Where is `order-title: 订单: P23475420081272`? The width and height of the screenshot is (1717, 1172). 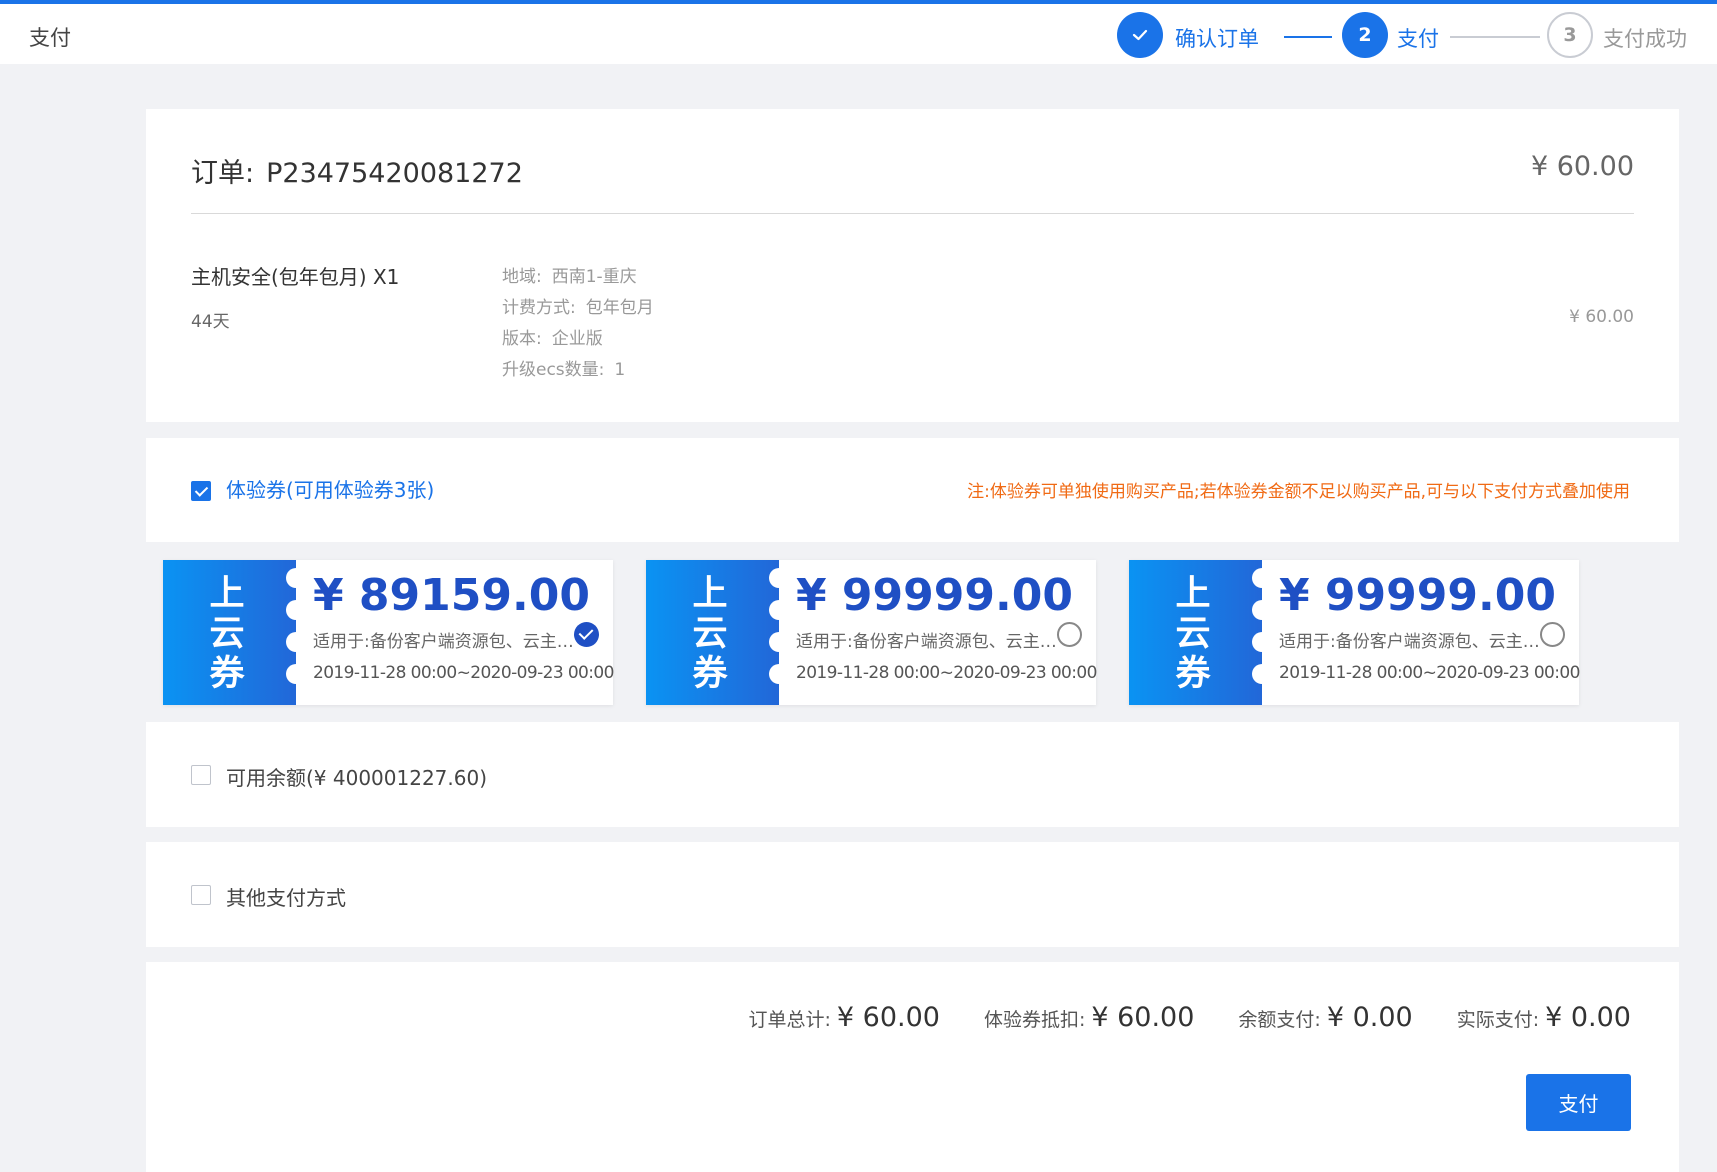
order-title: 订单: P23475420081272 is located at coordinates (357, 170).